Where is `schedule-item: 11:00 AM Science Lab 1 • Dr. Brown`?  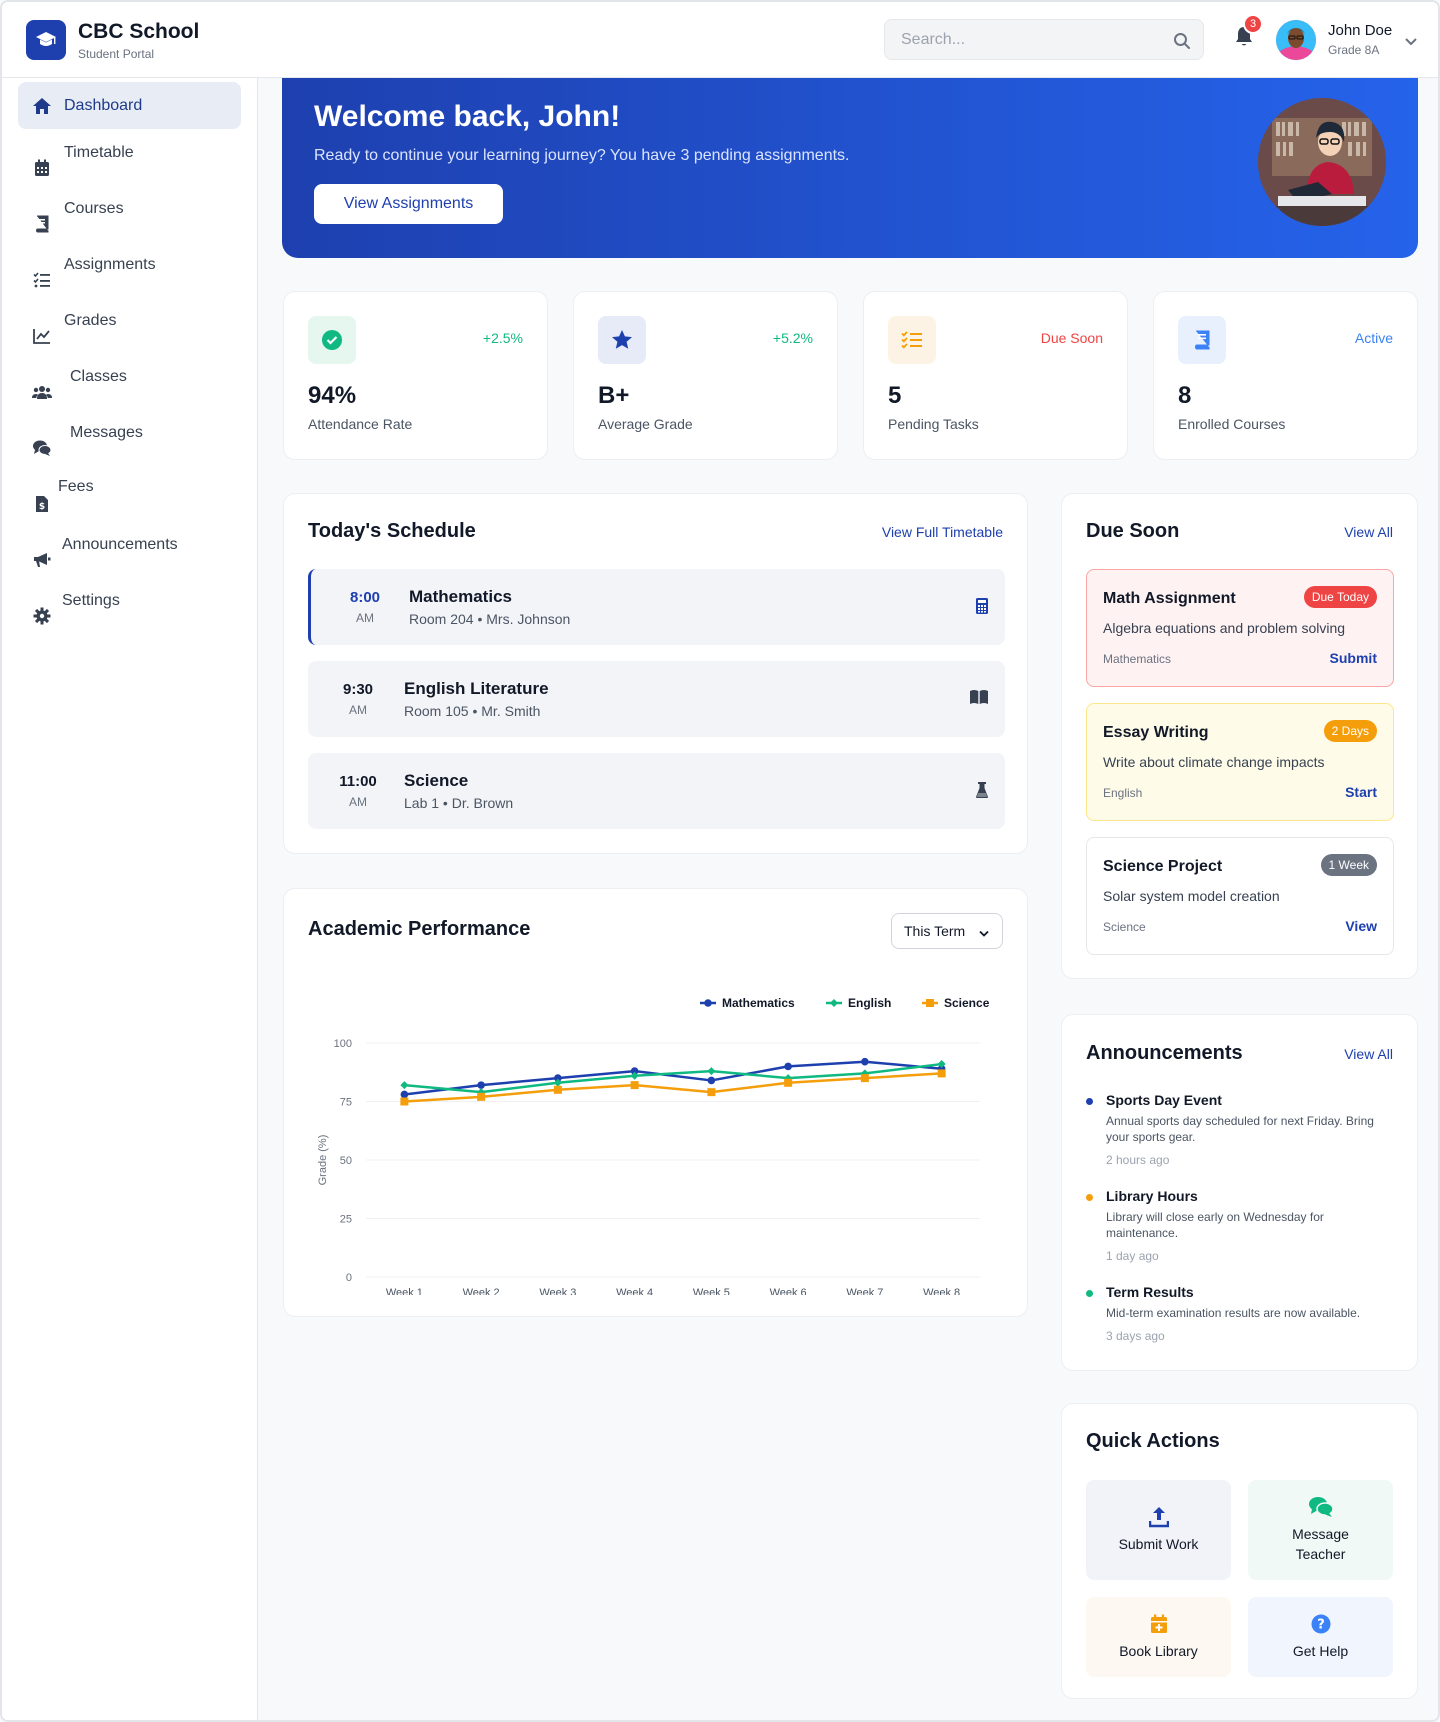 schedule-item: 11:00 AM Science Lab 1 • Dr. Brown is located at coordinates (656, 791).